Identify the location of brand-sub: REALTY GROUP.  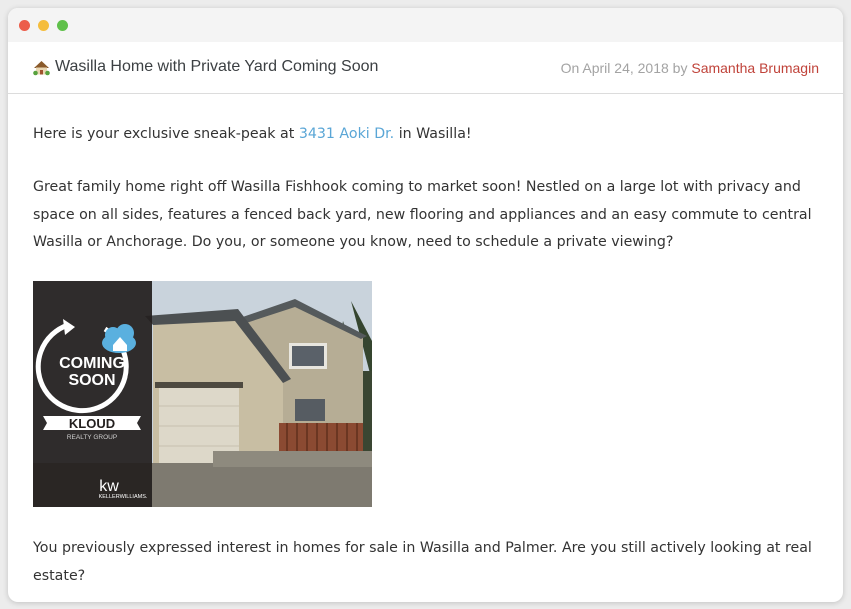
(92, 437).